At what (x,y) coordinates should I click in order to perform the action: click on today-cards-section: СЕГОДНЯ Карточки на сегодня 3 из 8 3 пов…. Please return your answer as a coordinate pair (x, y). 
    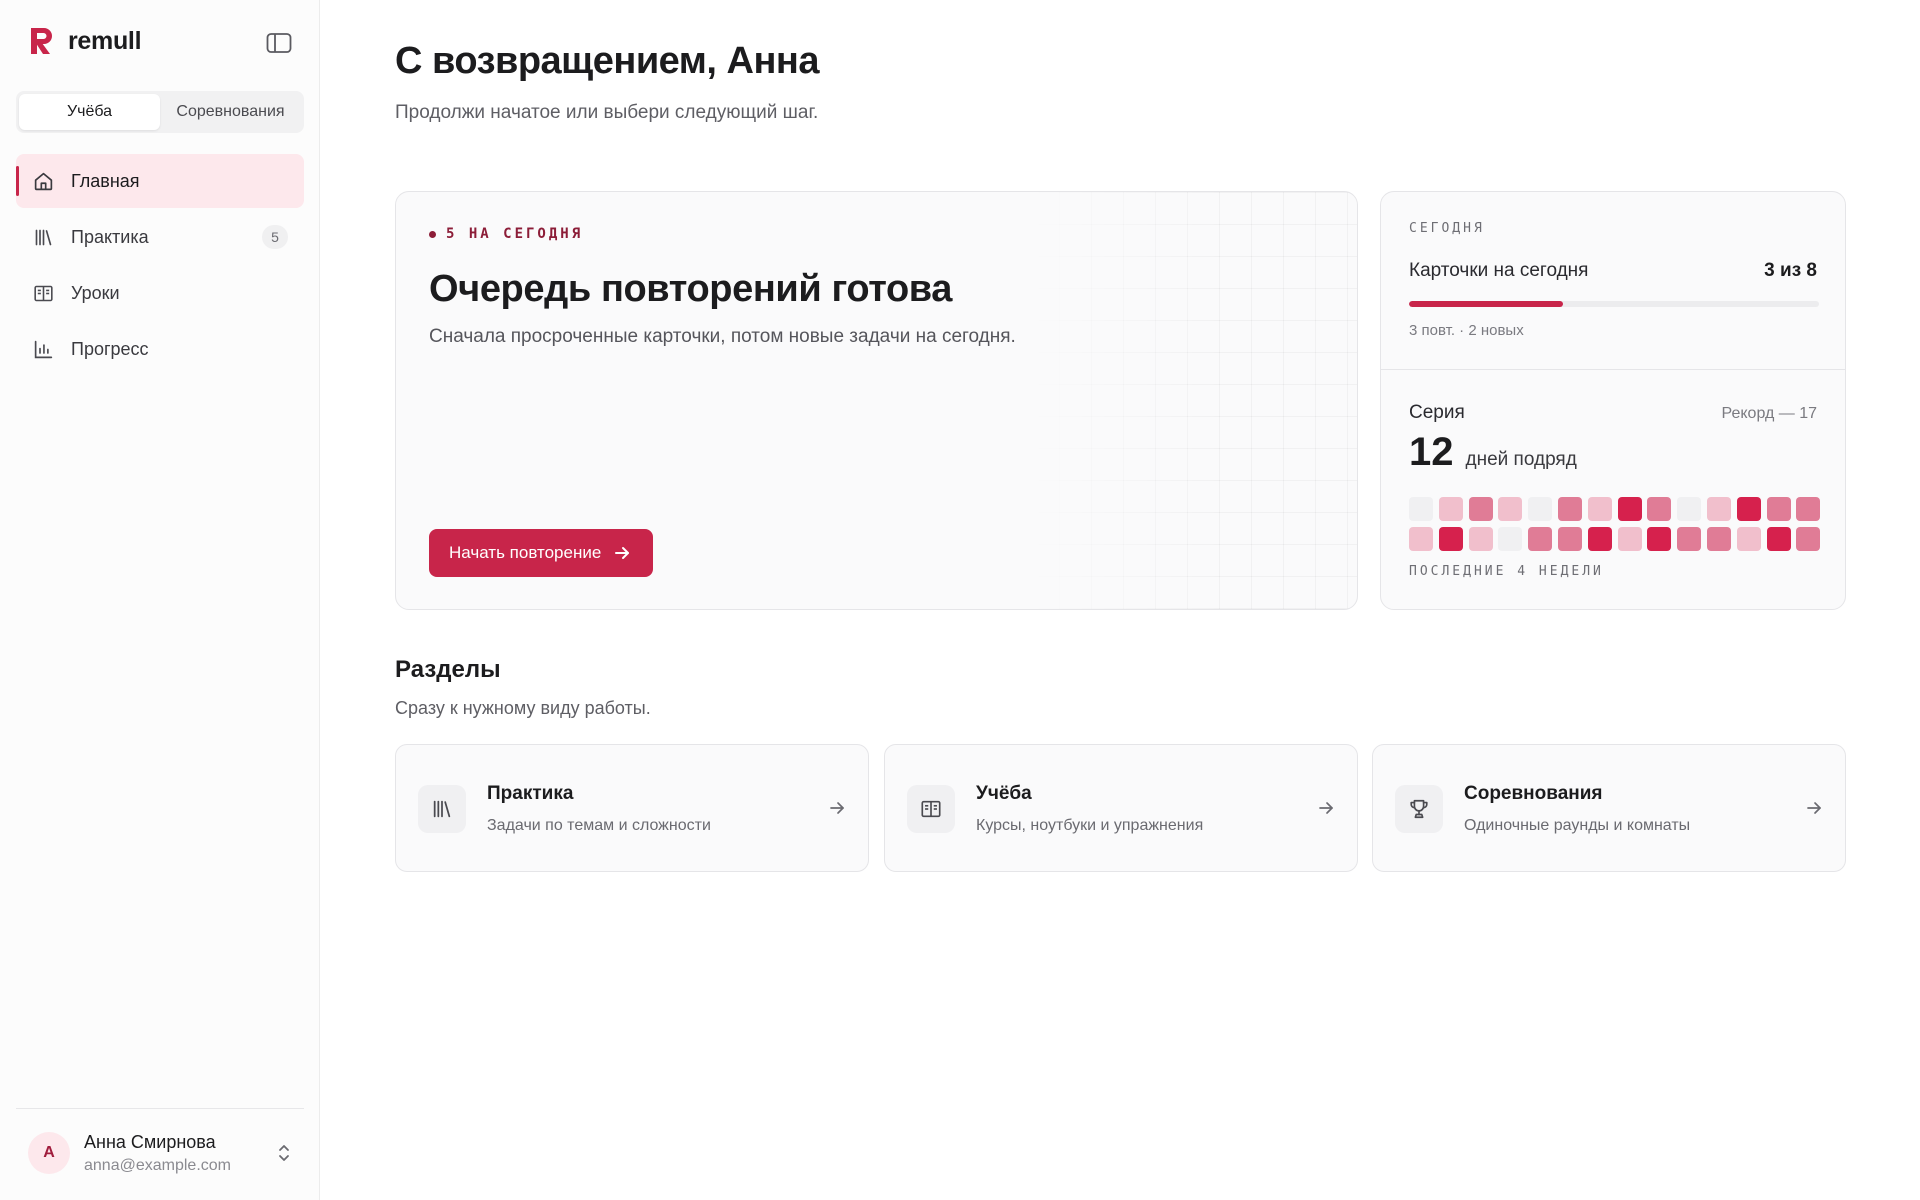
    Looking at the image, I should click on (1613, 281).